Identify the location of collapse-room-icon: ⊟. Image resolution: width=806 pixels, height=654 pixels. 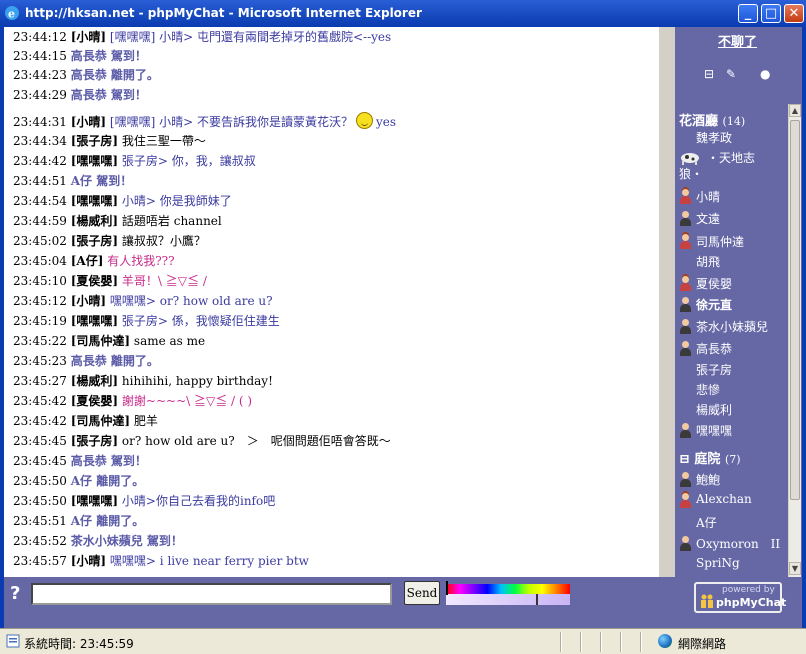
(686, 459).